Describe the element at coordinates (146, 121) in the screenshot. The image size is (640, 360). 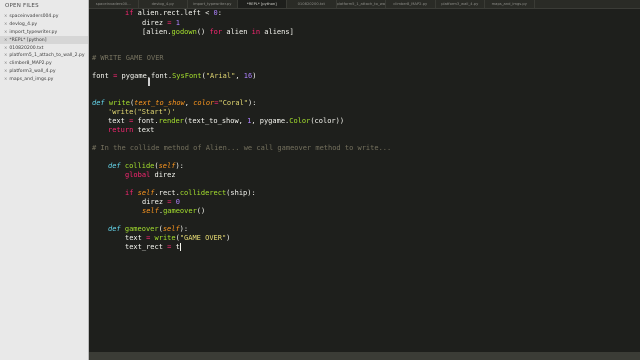
I see `code-text: font.` at that location.